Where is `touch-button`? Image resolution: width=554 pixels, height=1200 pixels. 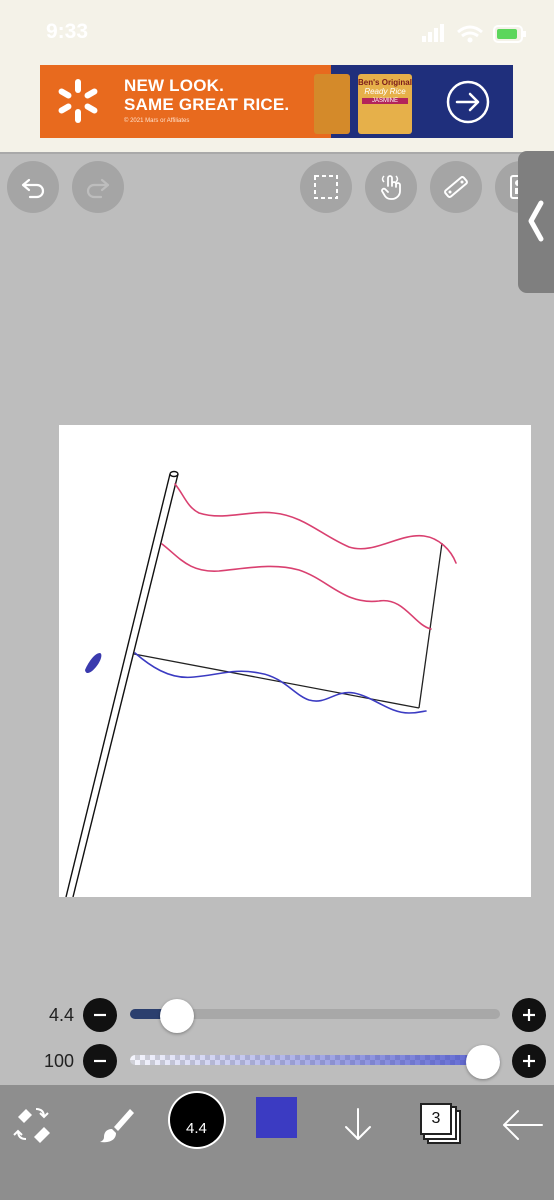 touch-button is located at coordinates (391, 187).